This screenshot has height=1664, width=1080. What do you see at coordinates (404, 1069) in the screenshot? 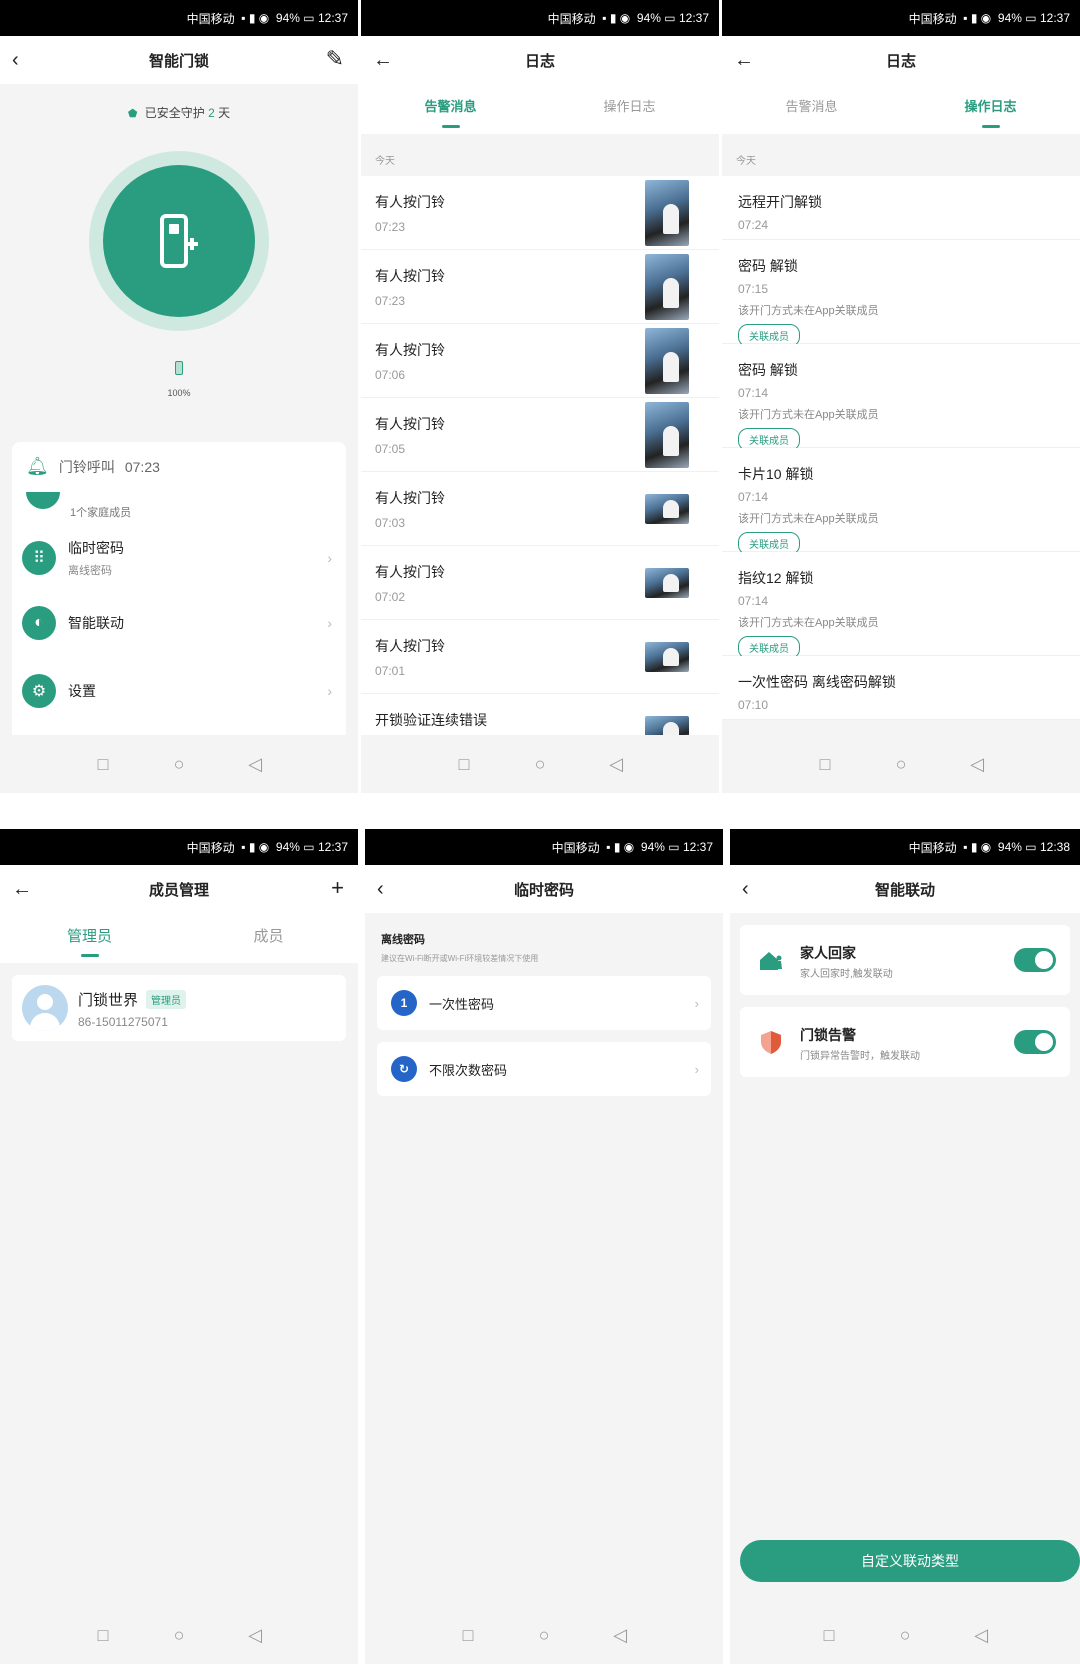
I see `repeat-icon: ↻` at bounding box center [404, 1069].